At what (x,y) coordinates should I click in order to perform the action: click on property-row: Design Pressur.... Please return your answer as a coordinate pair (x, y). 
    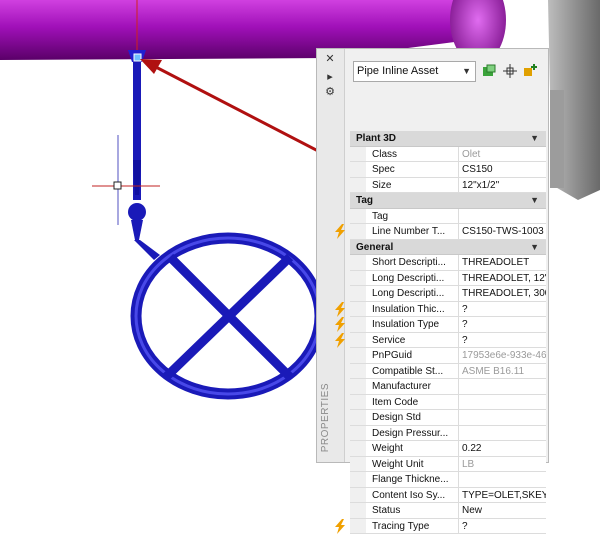
    Looking at the image, I should click on (448, 433).